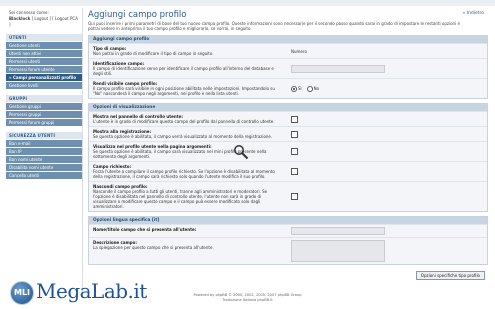 The height and width of the screenshot is (309, 495). Describe the element at coordinates (44, 45) in the screenshot. I see `sidebar-item: Gestione utenti` at that location.